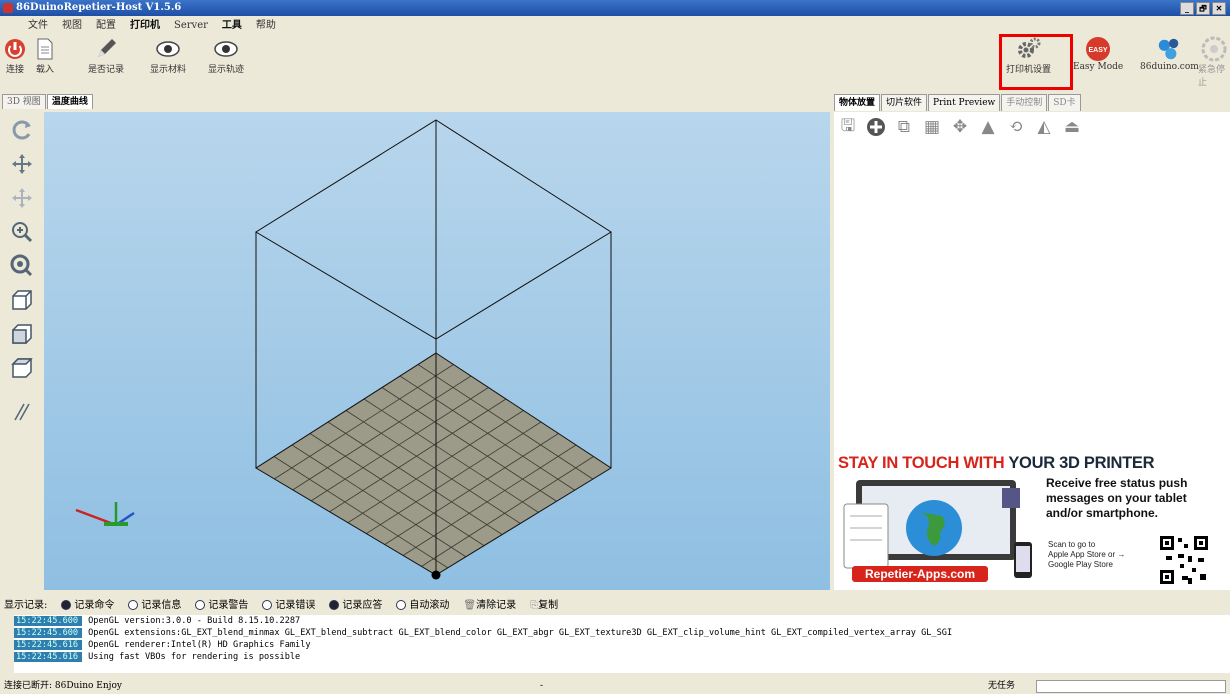  What do you see at coordinates (876, 127) in the screenshot?
I see `add-object-icon` at bounding box center [876, 127].